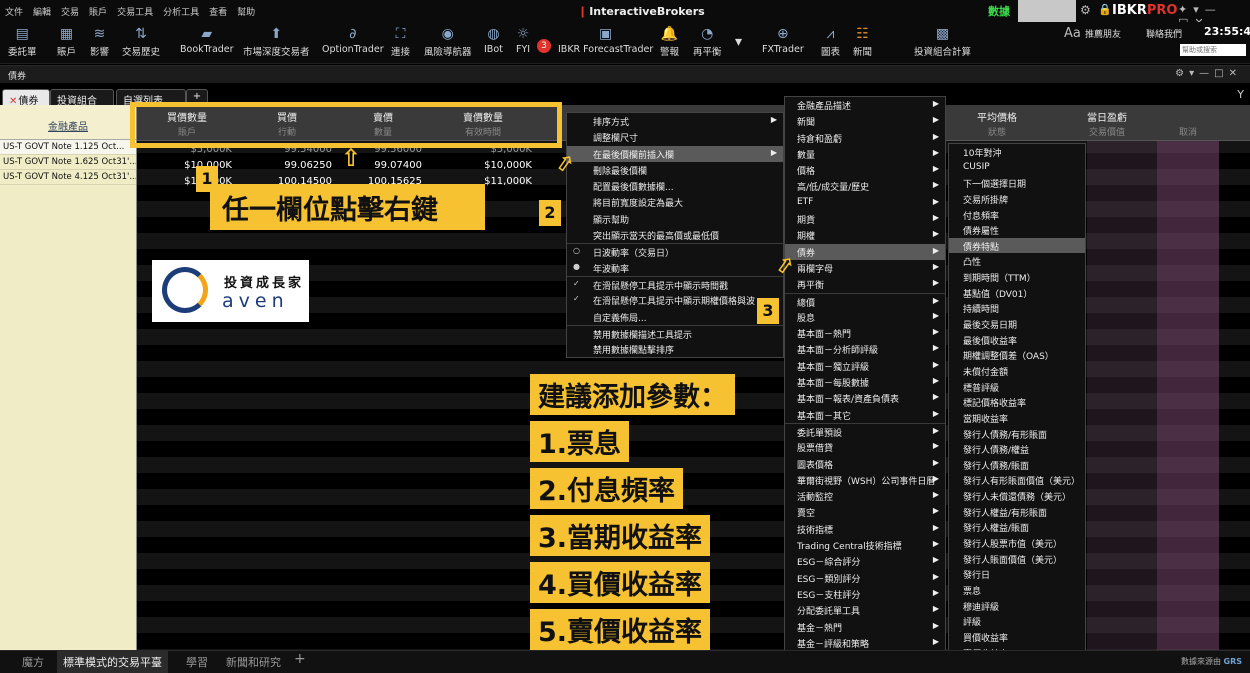 The image size is (1250, 673). Describe the element at coordinates (1017, 277) in the screenshot. I see `menu-item: 到期時間（TTM）` at that location.